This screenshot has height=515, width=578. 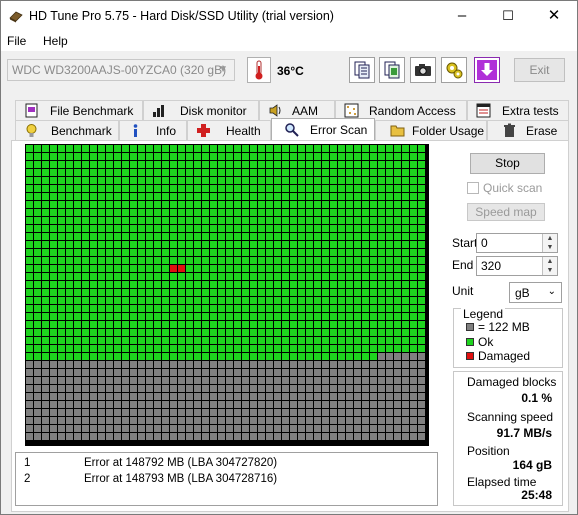 What do you see at coordinates (229, 130) in the screenshot?
I see `tab-health: Health` at bounding box center [229, 130].